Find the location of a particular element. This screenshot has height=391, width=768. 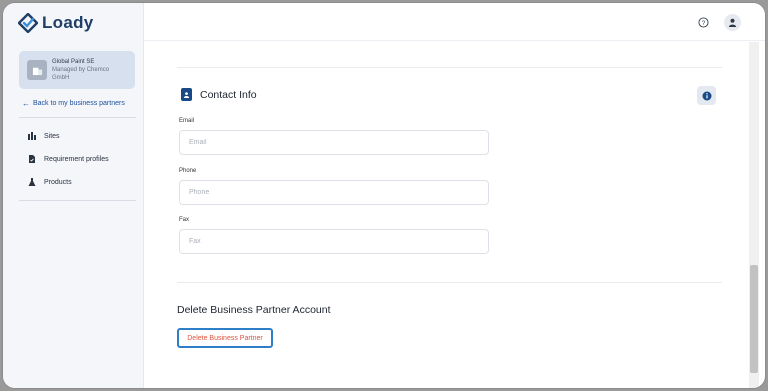

info-icon is located at coordinates (706, 95).